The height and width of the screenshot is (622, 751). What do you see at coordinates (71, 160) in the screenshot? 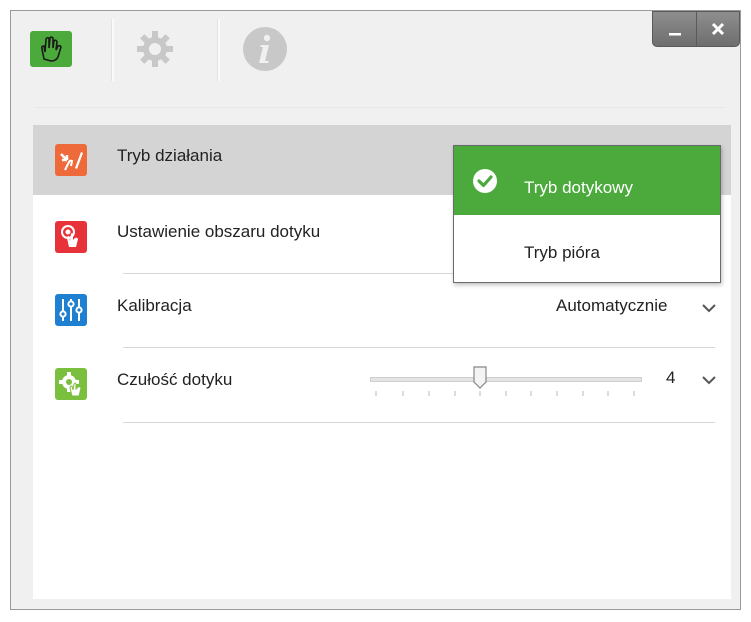
I see `mode-icon` at bounding box center [71, 160].